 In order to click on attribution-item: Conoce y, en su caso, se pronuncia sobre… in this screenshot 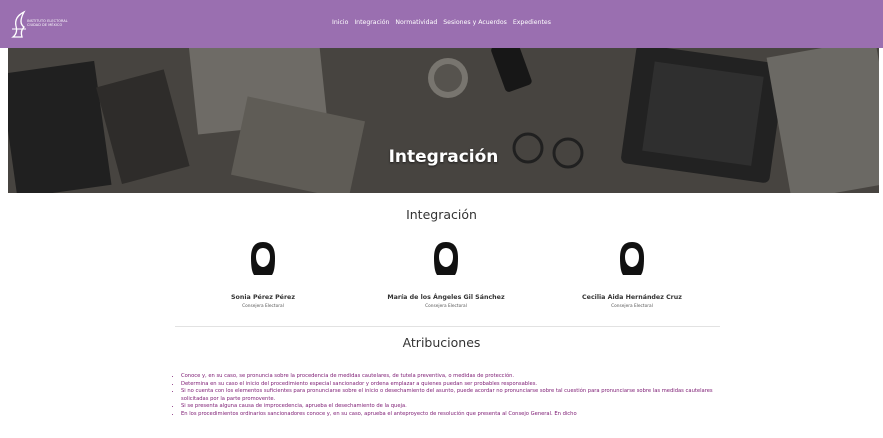, I will do `click(451, 377)`.